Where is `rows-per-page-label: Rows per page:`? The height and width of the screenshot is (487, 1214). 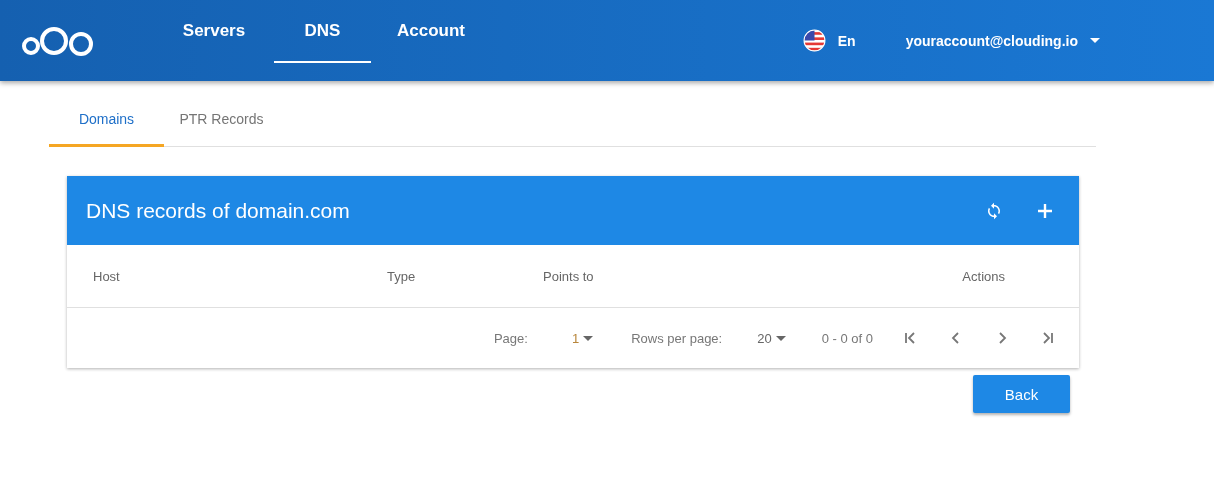
rows-per-page-label: Rows per page: is located at coordinates (677, 338).